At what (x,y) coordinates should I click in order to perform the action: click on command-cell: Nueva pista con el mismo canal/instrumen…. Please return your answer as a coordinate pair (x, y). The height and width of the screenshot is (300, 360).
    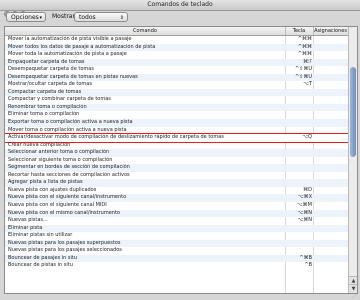
    Looking at the image, I should click on (64, 212).